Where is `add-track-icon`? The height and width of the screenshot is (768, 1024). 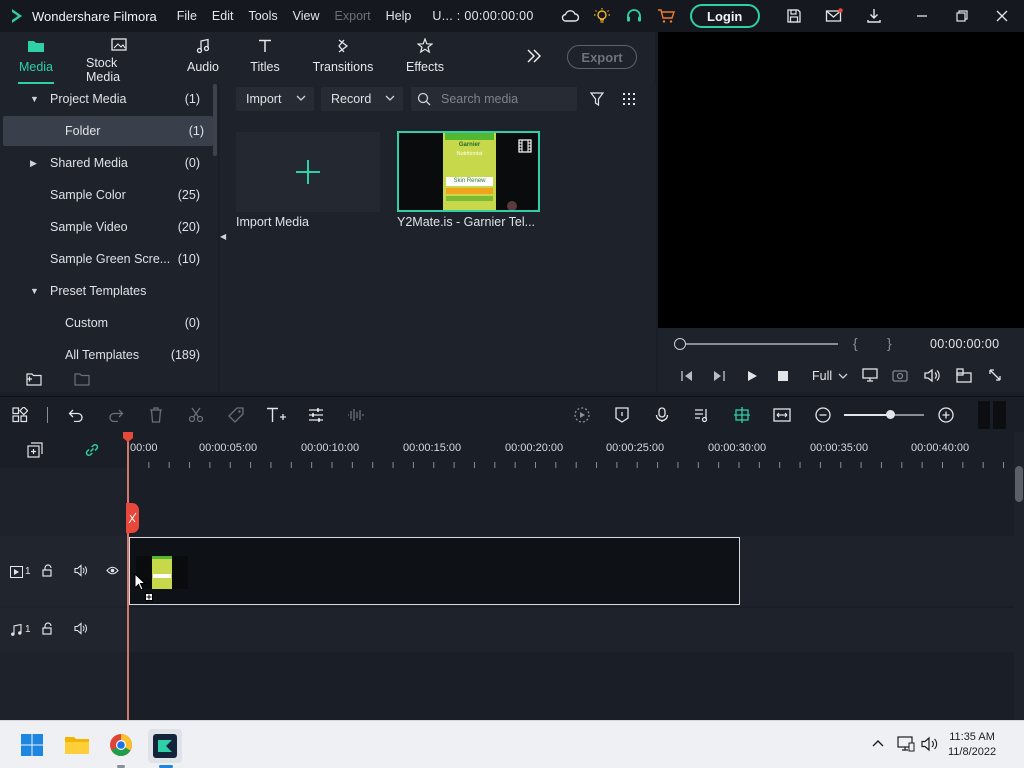
add-track-icon is located at coordinates (35, 450).